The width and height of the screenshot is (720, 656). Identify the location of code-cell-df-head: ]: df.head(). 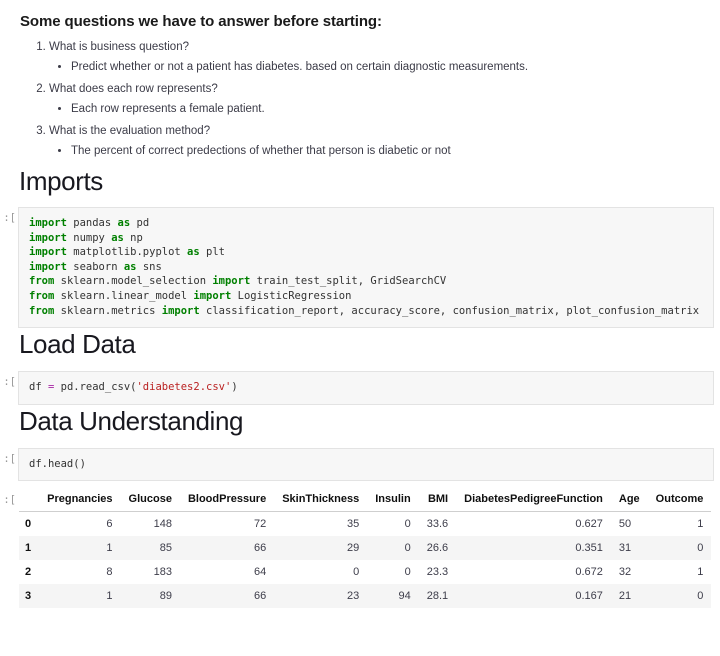
(360, 464).